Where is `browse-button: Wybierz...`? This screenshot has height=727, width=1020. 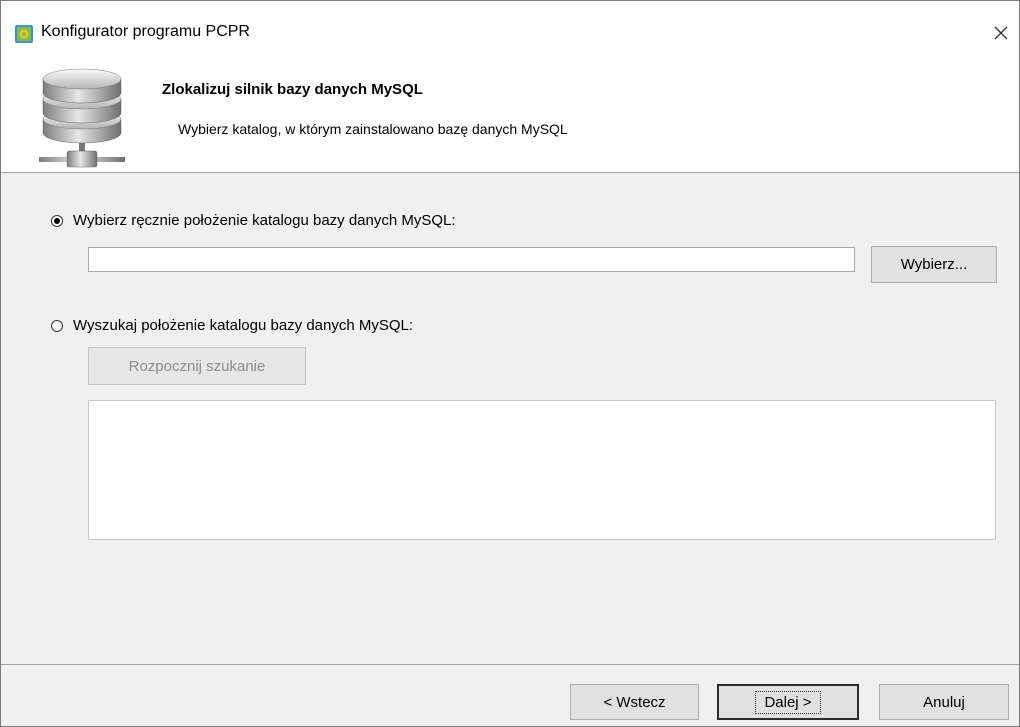
browse-button: Wybierz... is located at coordinates (934, 264).